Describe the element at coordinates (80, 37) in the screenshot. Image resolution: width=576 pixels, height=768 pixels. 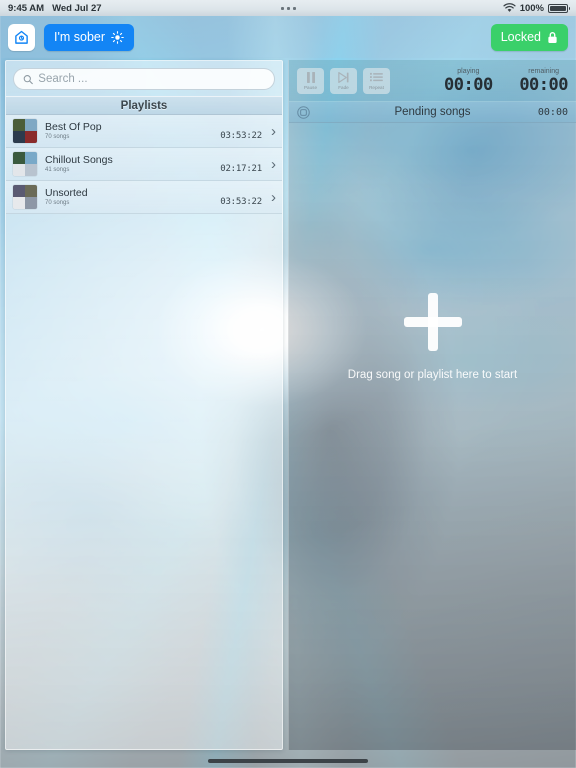
I see `im-sober-label: I'm sober` at that location.